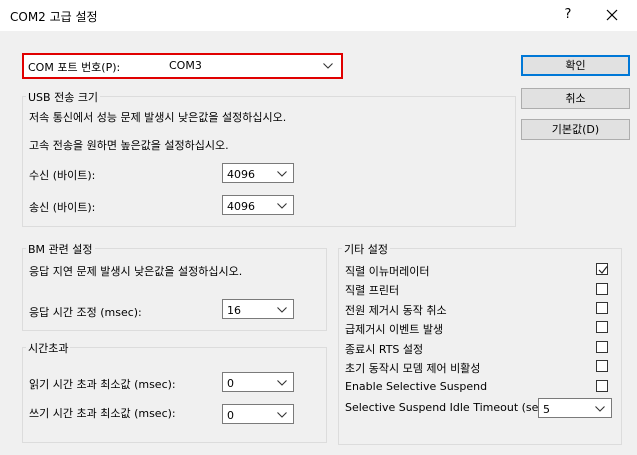 The height and width of the screenshot is (455, 637). Describe the element at coordinates (602, 386) in the screenshot. I see `option-selective-suspend-checkbox` at that location.